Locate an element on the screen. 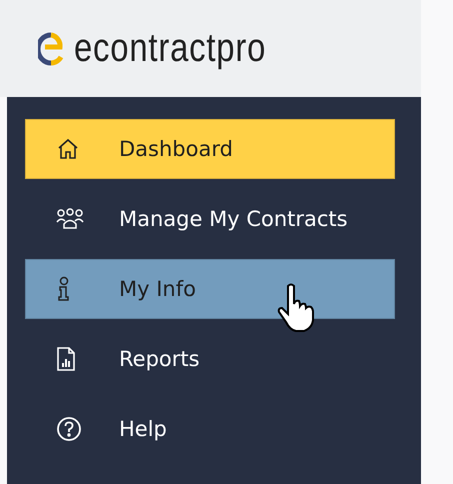  nav-item: Dashboard is located at coordinates (210, 149).